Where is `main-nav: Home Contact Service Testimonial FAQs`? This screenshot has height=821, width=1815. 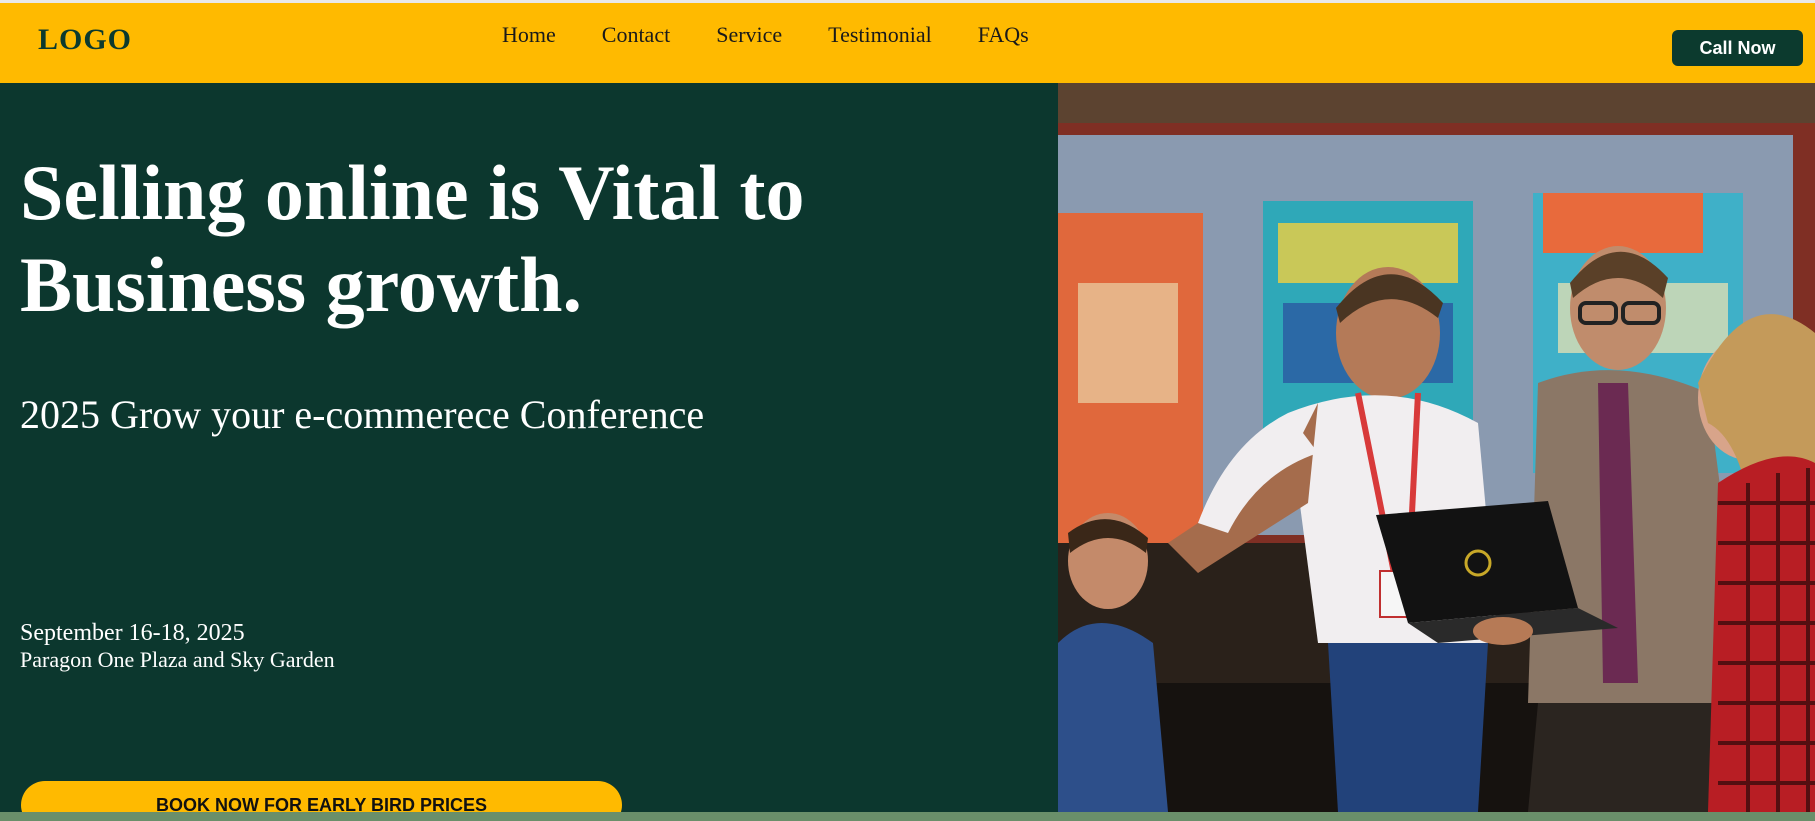
main-nav: Home Contact Service Testimonial FAQs is located at coordinates (788, 35).